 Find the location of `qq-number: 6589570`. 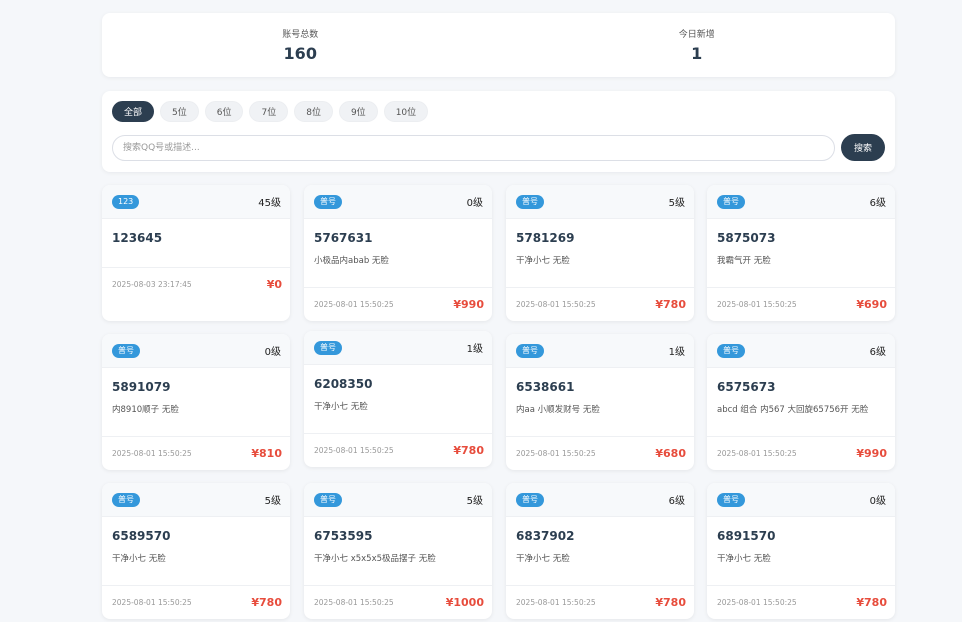

qq-number: 6589570 is located at coordinates (141, 536).